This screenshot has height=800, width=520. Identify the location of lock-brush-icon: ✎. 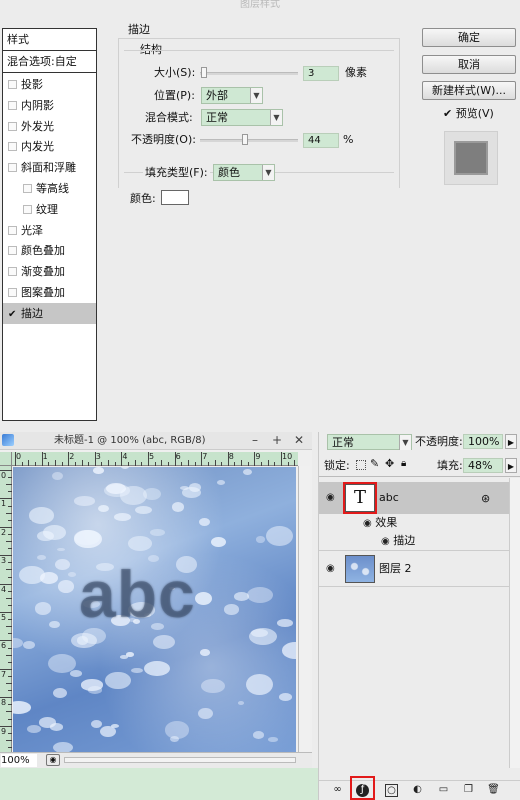
(374, 463).